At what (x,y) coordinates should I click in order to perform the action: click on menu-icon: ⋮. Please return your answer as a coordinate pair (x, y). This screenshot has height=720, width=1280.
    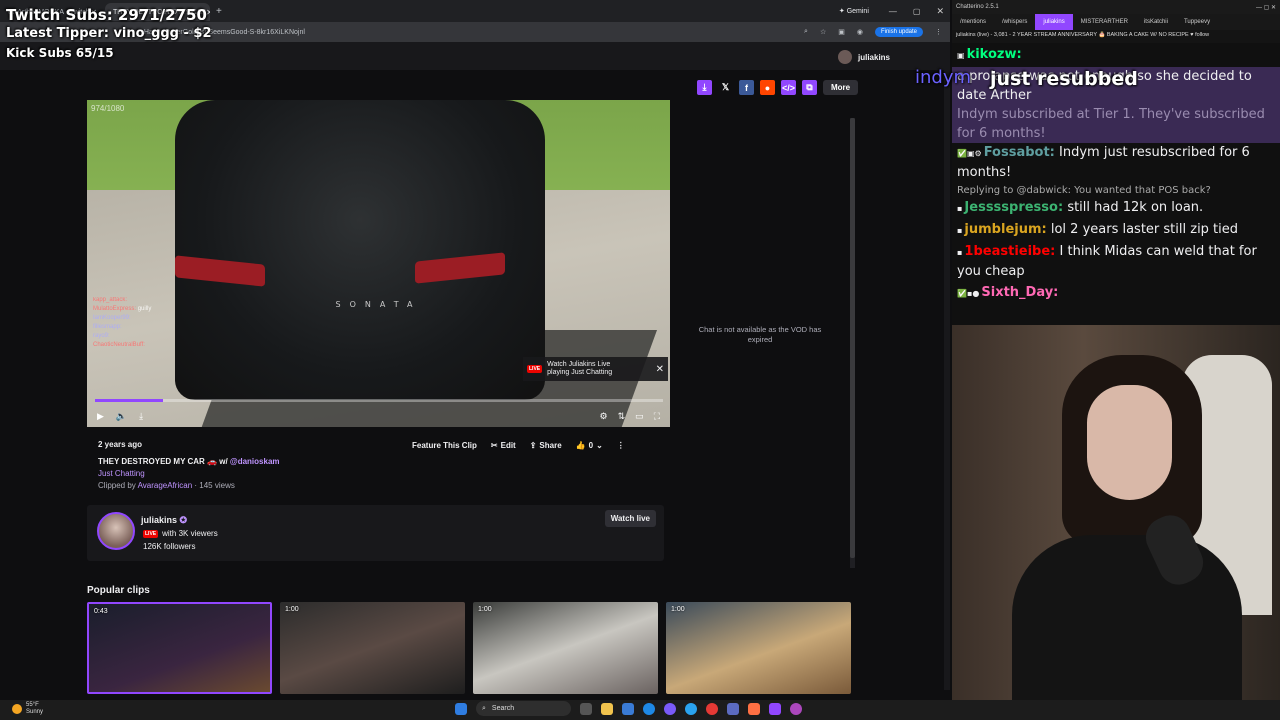
    Looking at the image, I should click on (938, 32).